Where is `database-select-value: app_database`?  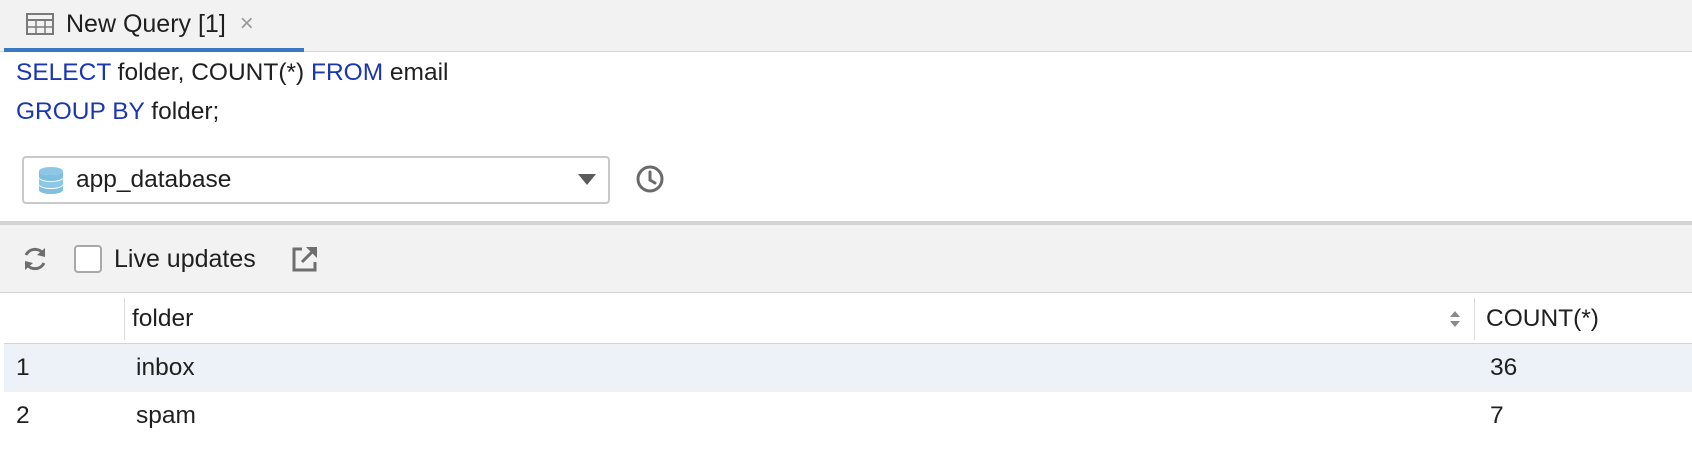
database-select-value: app_database is located at coordinates (154, 179).